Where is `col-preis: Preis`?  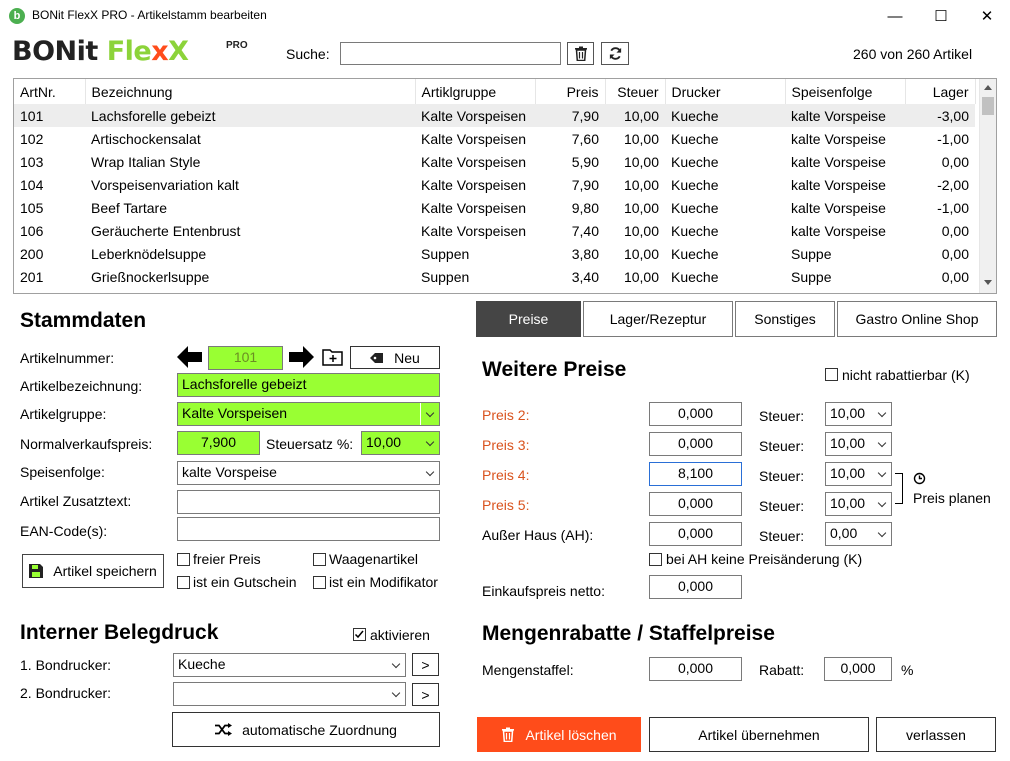
col-preis: Preis is located at coordinates (570, 91).